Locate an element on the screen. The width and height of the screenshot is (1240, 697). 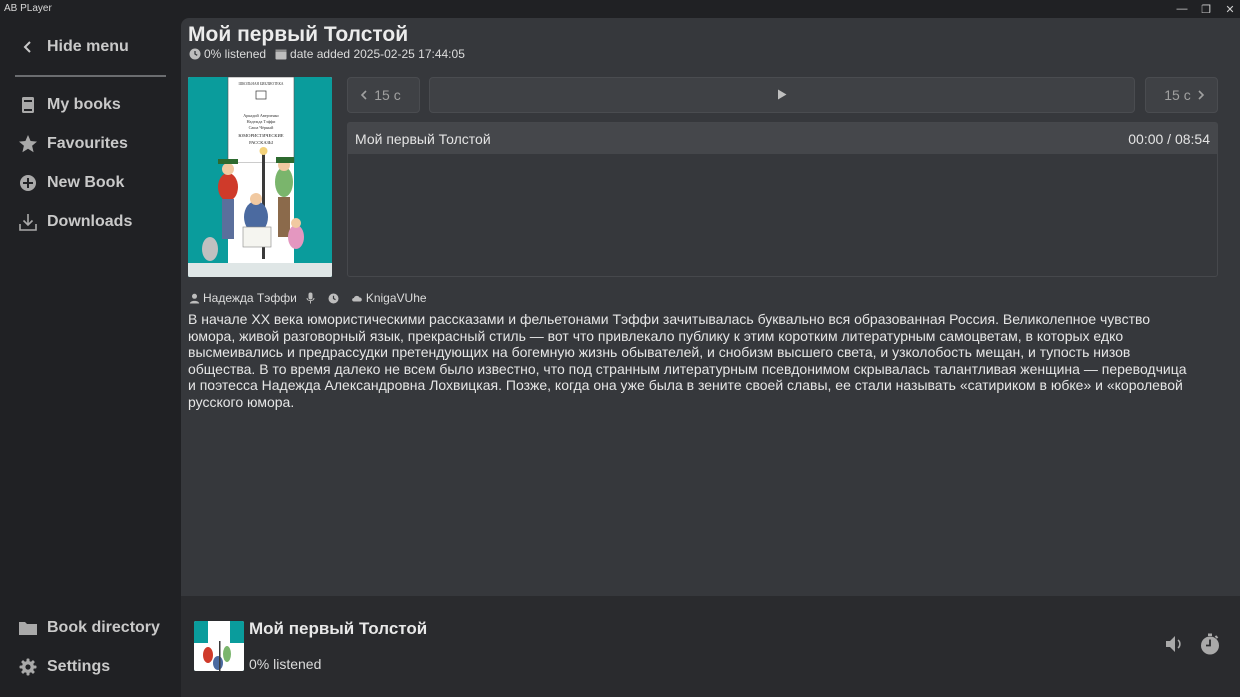
download-icon is located at coordinates (28, 222).